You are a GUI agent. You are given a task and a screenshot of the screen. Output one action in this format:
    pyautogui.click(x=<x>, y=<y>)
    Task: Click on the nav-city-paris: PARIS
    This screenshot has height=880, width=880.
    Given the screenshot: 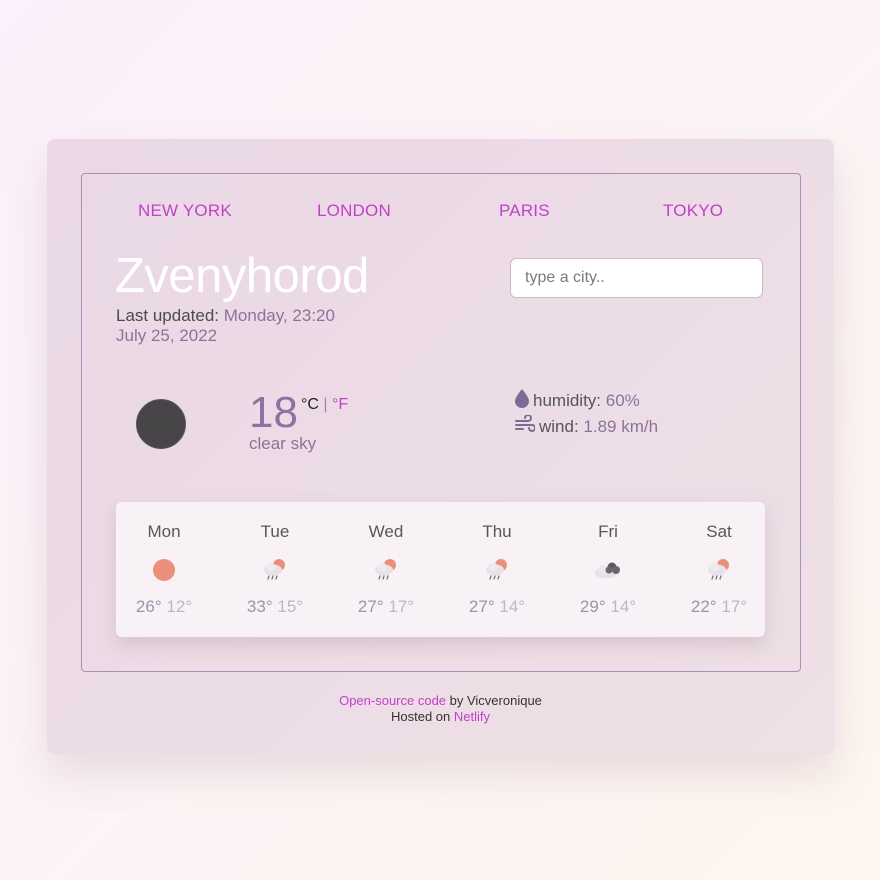 What is the action you would take?
    pyautogui.click(x=524, y=211)
    